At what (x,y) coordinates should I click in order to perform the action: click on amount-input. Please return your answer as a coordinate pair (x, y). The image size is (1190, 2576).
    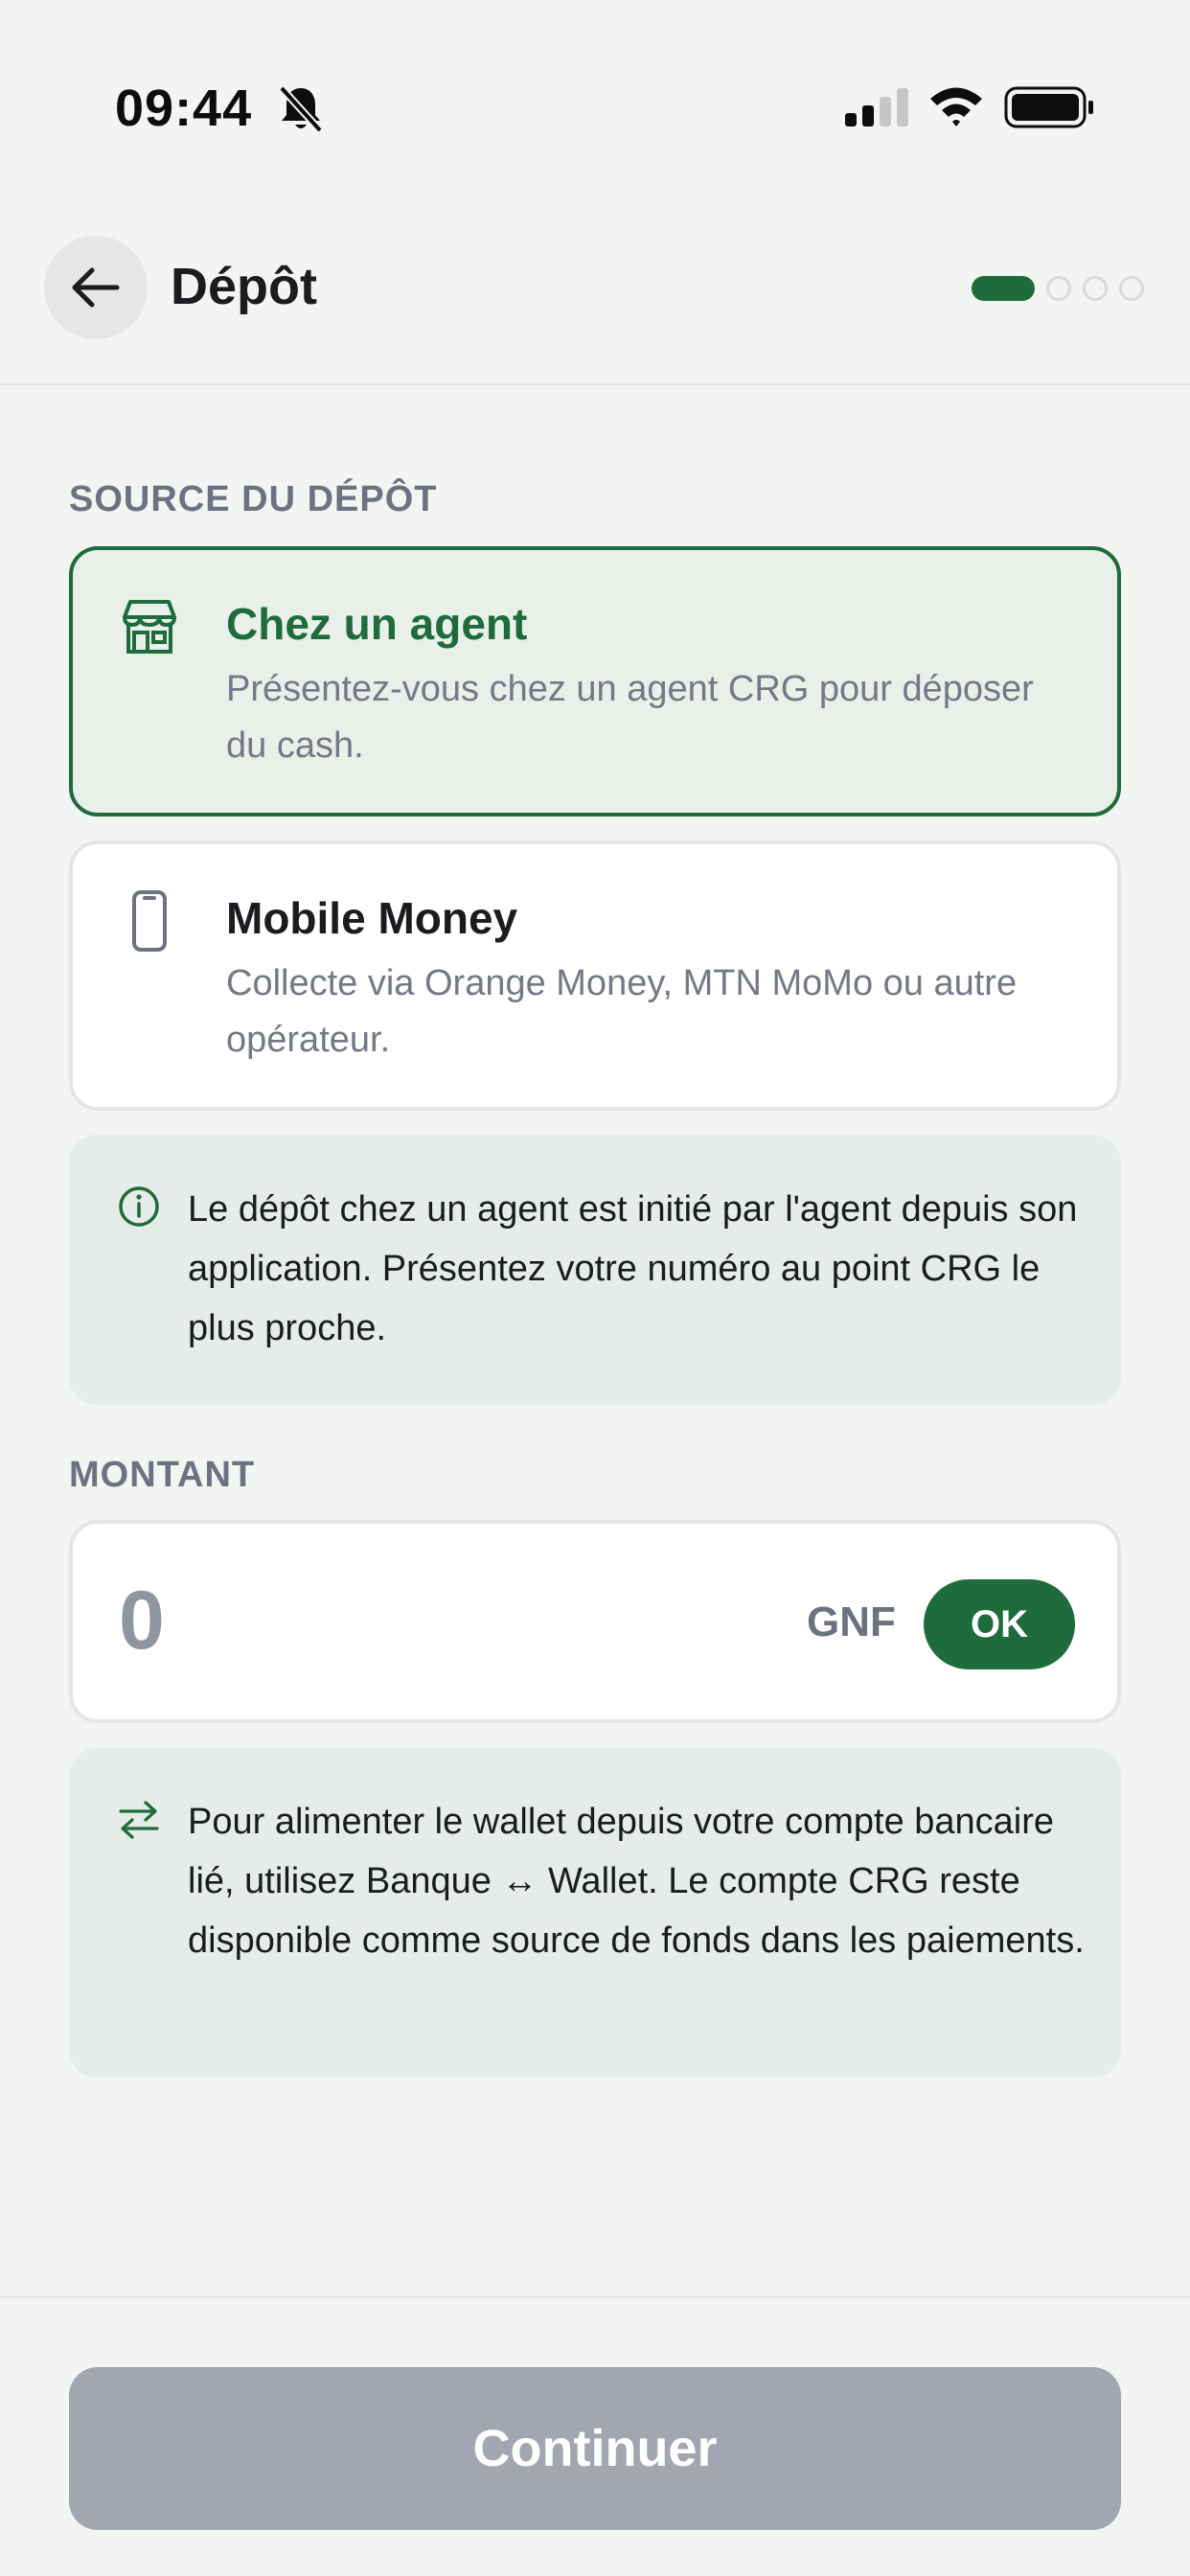
    Looking at the image, I should click on (455, 1621).